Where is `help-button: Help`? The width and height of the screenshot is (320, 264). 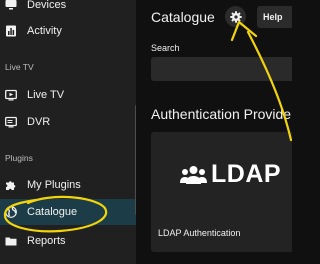 help-button: Help is located at coordinates (274, 17).